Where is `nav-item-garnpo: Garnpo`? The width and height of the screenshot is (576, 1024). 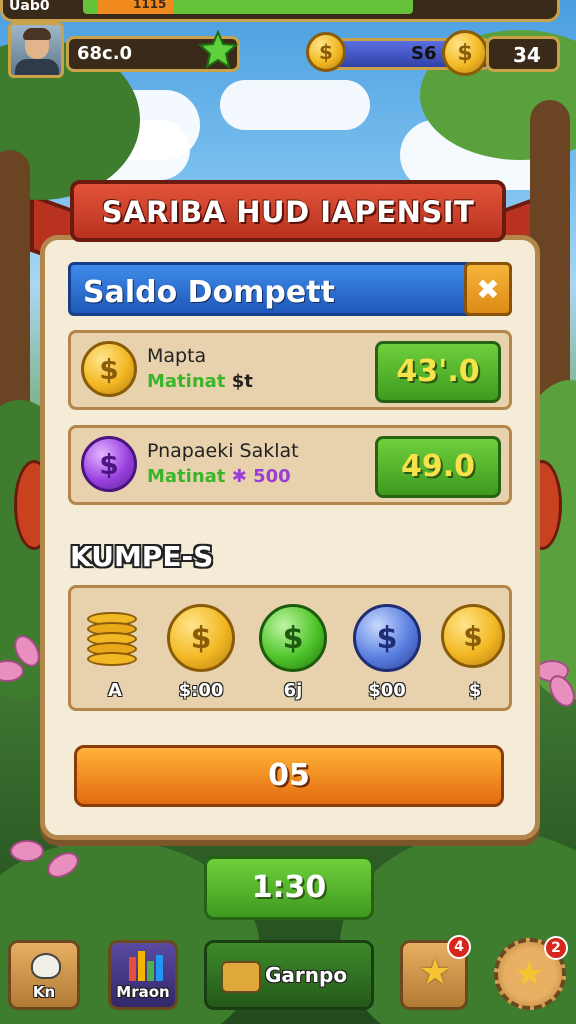
nav-item-garnpo: Garnpo is located at coordinates (289, 975).